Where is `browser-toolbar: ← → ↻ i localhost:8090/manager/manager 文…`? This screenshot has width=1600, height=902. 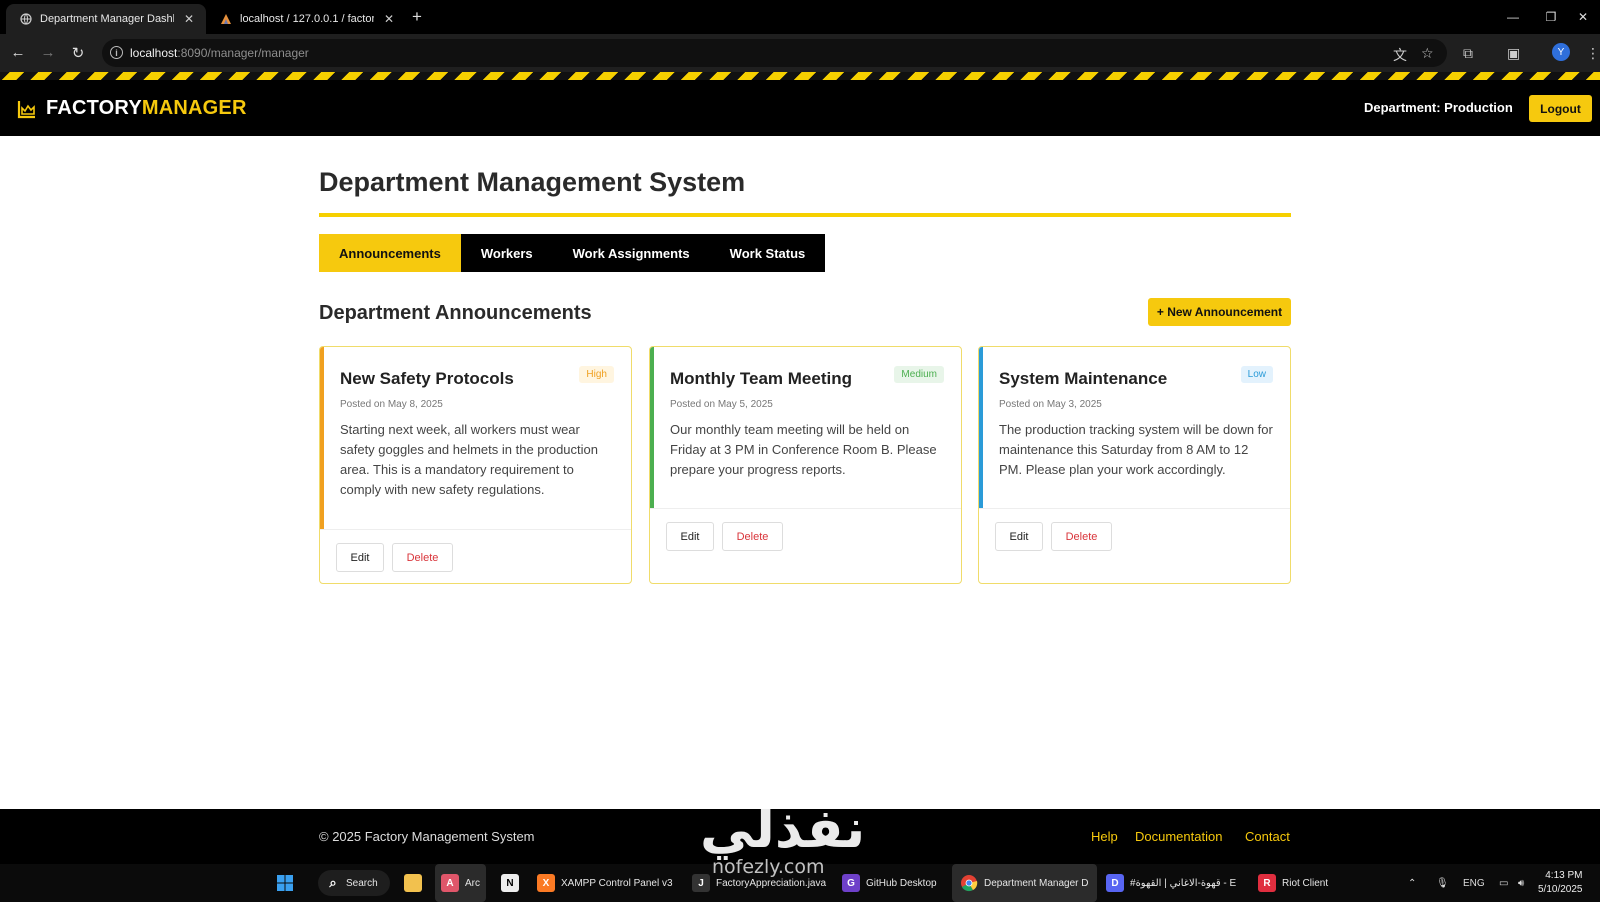 browser-toolbar: ← → ↻ i localhost:8090/manager/manager 文… is located at coordinates (800, 53).